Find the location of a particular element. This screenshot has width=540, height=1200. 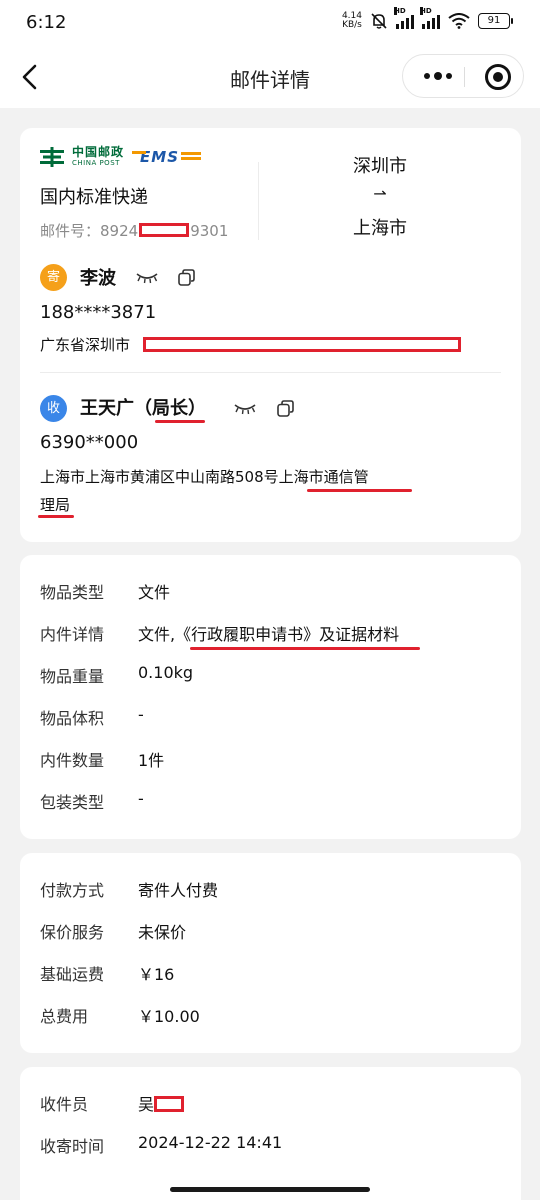

sender-address: 广东省深圳市 is located at coordinates (85, 345).